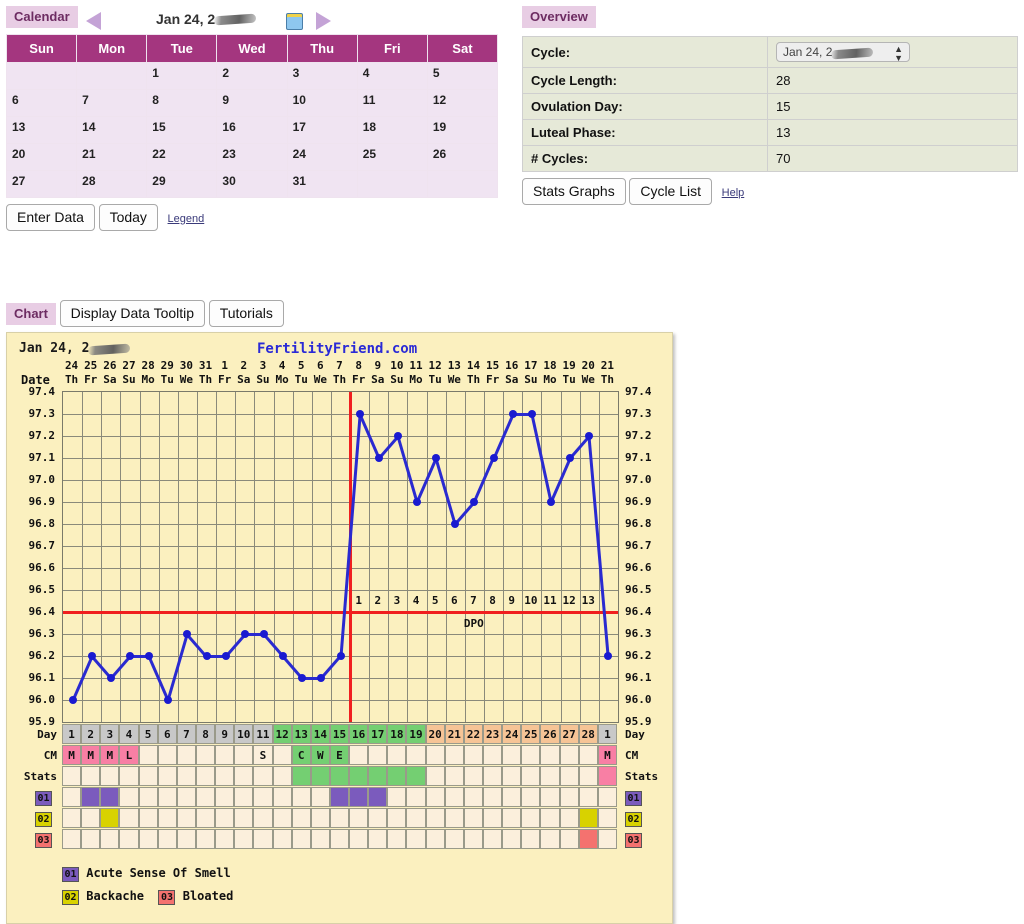 This screenshot has width=1024, height=924. I want to click on cycle-list-button: Cycle List, so click(671, 191).